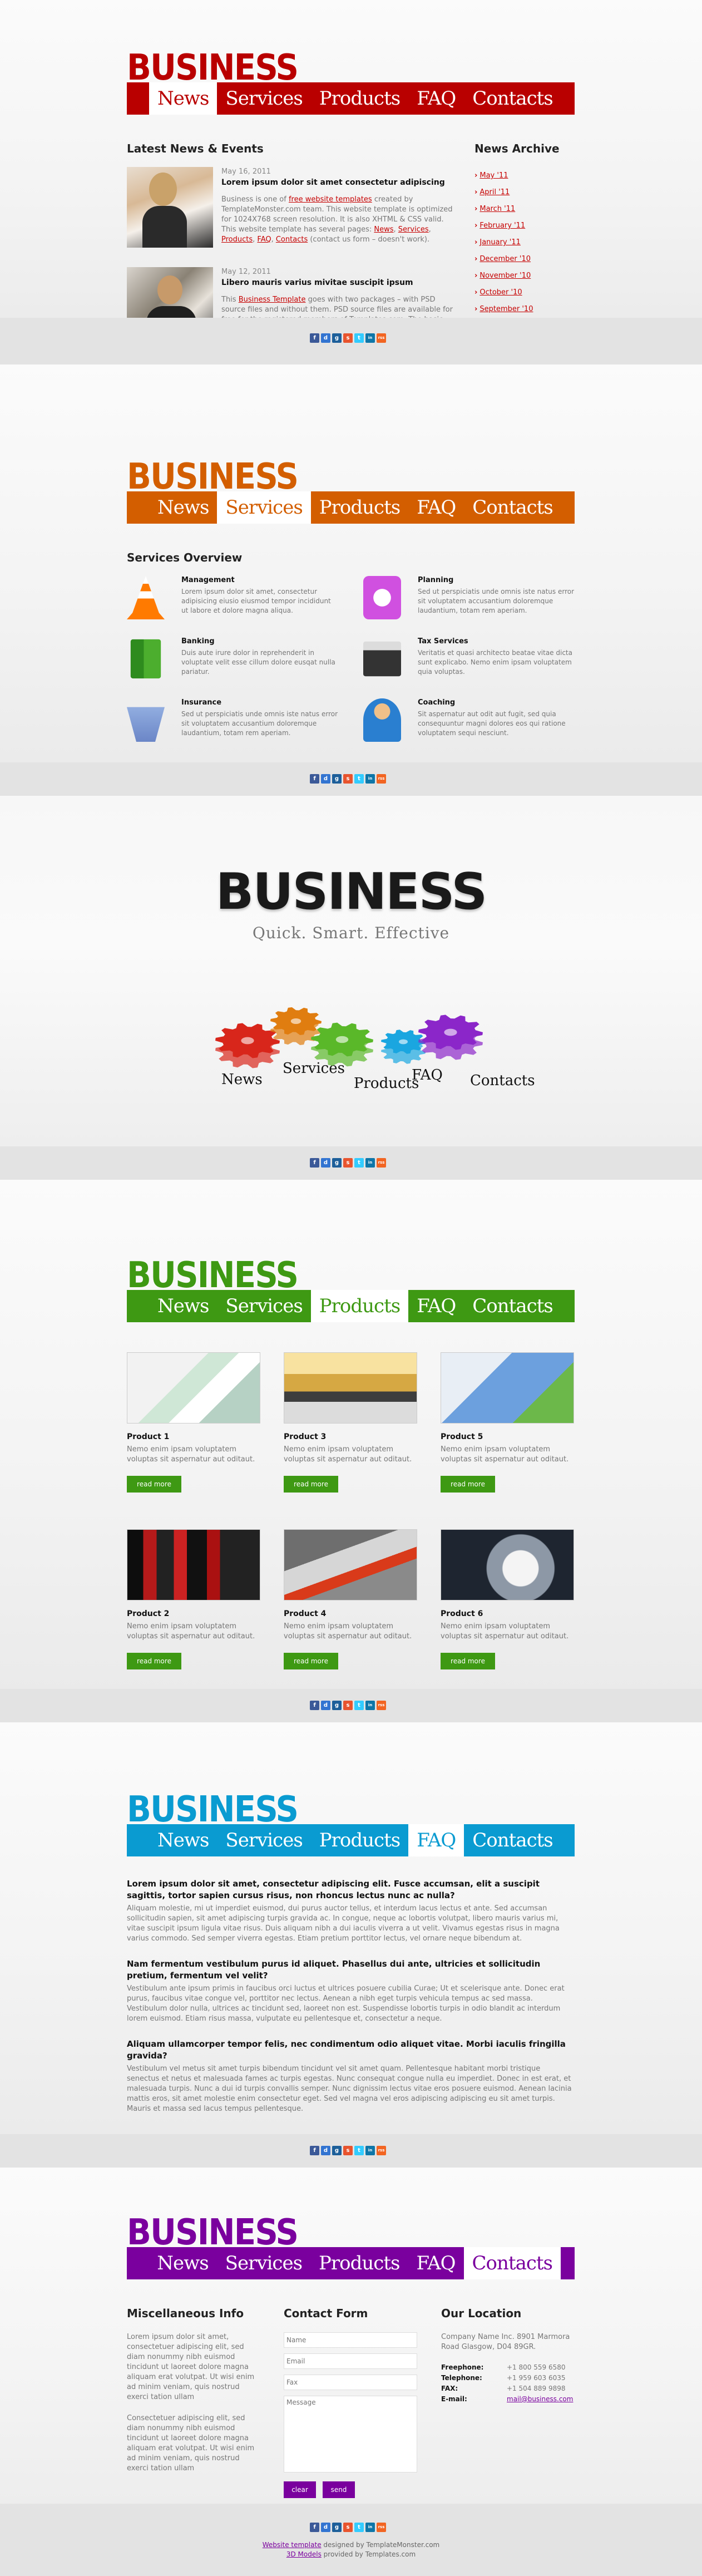  Describe the element at coordinates (201, 702) in the screenshot. I see `service-title: Insurance` at that location.